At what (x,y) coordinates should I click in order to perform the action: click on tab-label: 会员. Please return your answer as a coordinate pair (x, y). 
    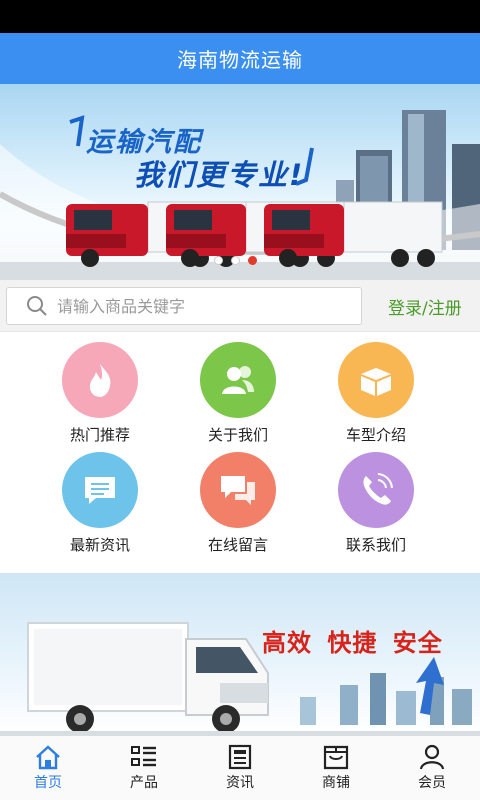
    Looking at the image, I should click on (432, 783).